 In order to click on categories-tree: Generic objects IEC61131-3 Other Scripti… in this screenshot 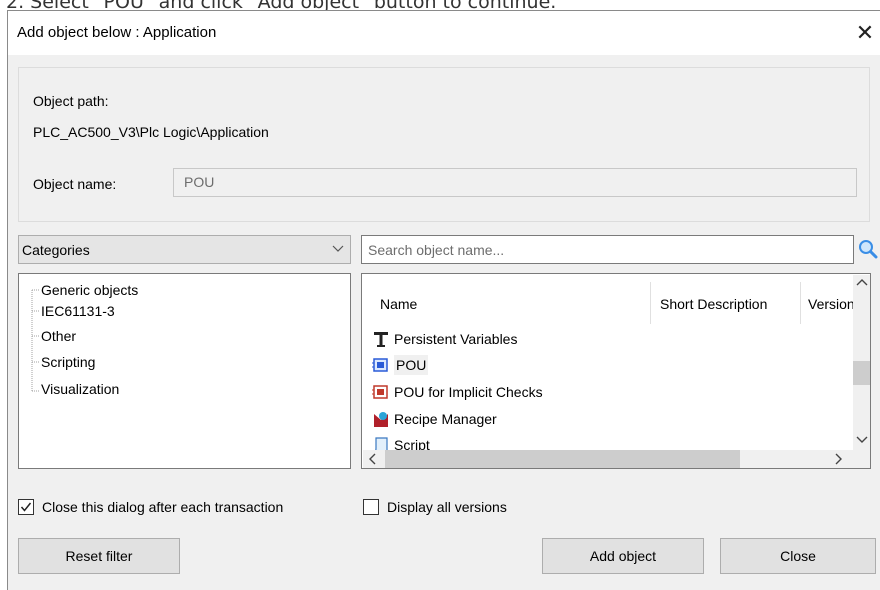, I will do `click(184, 371)`.